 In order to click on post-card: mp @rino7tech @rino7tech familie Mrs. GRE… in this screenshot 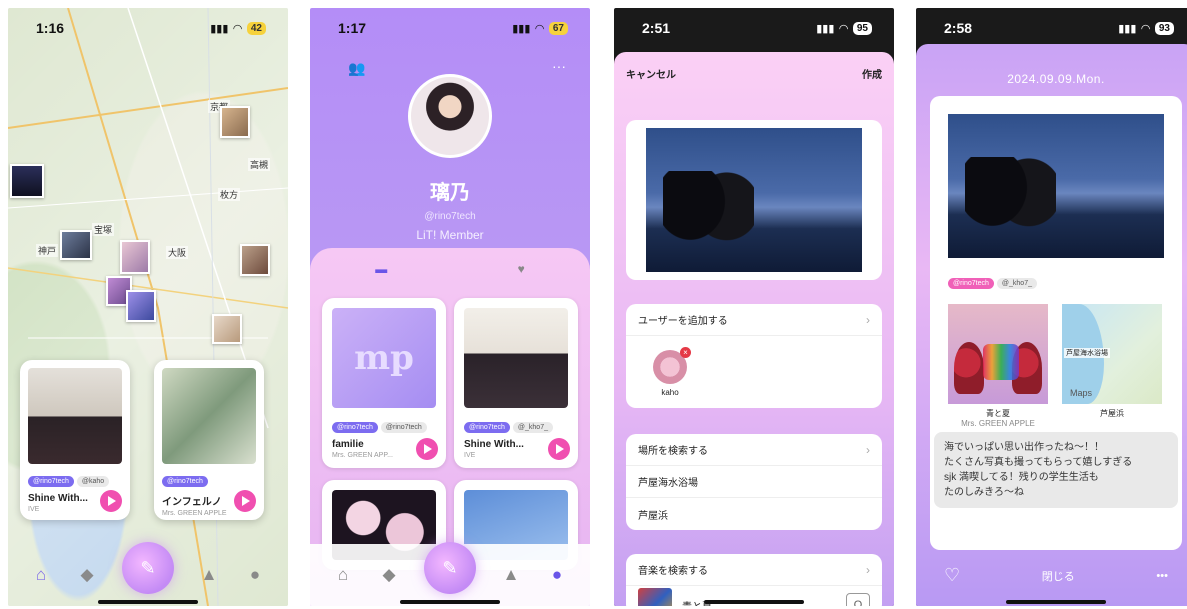, I will do `click(384, 383)`.